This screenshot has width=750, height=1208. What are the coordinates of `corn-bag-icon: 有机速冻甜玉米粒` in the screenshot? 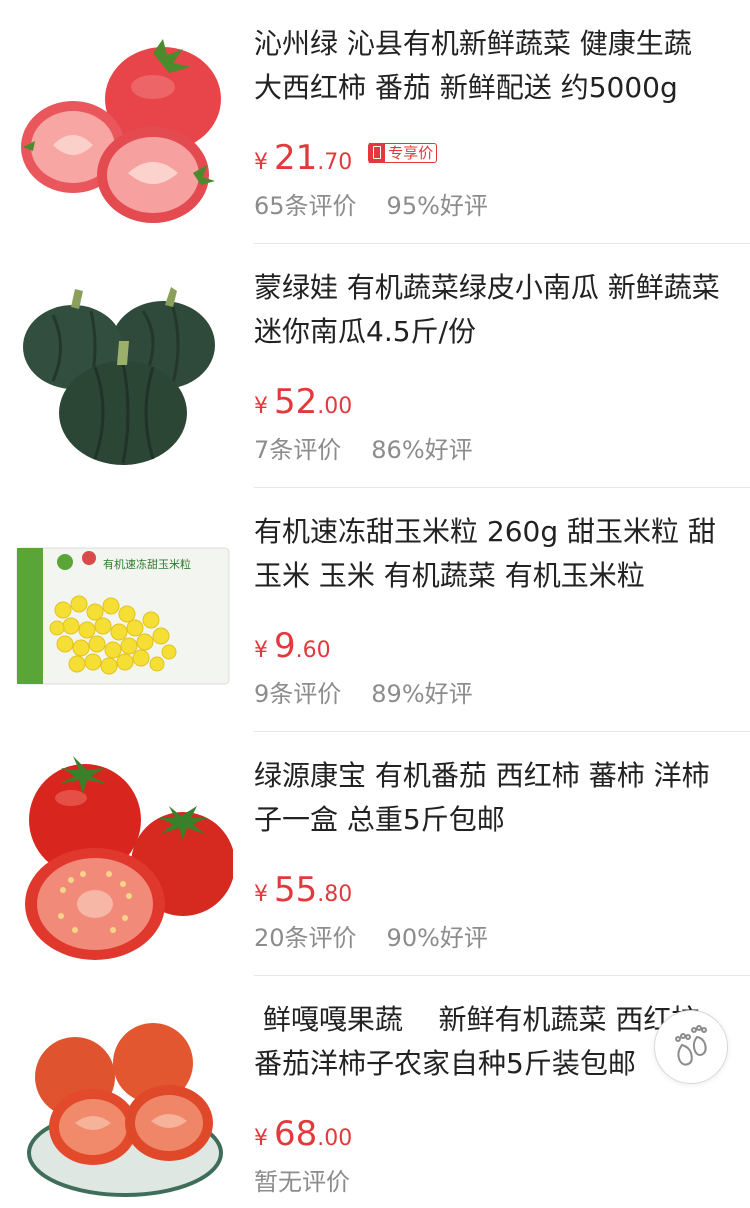 It's located at (123, 616).